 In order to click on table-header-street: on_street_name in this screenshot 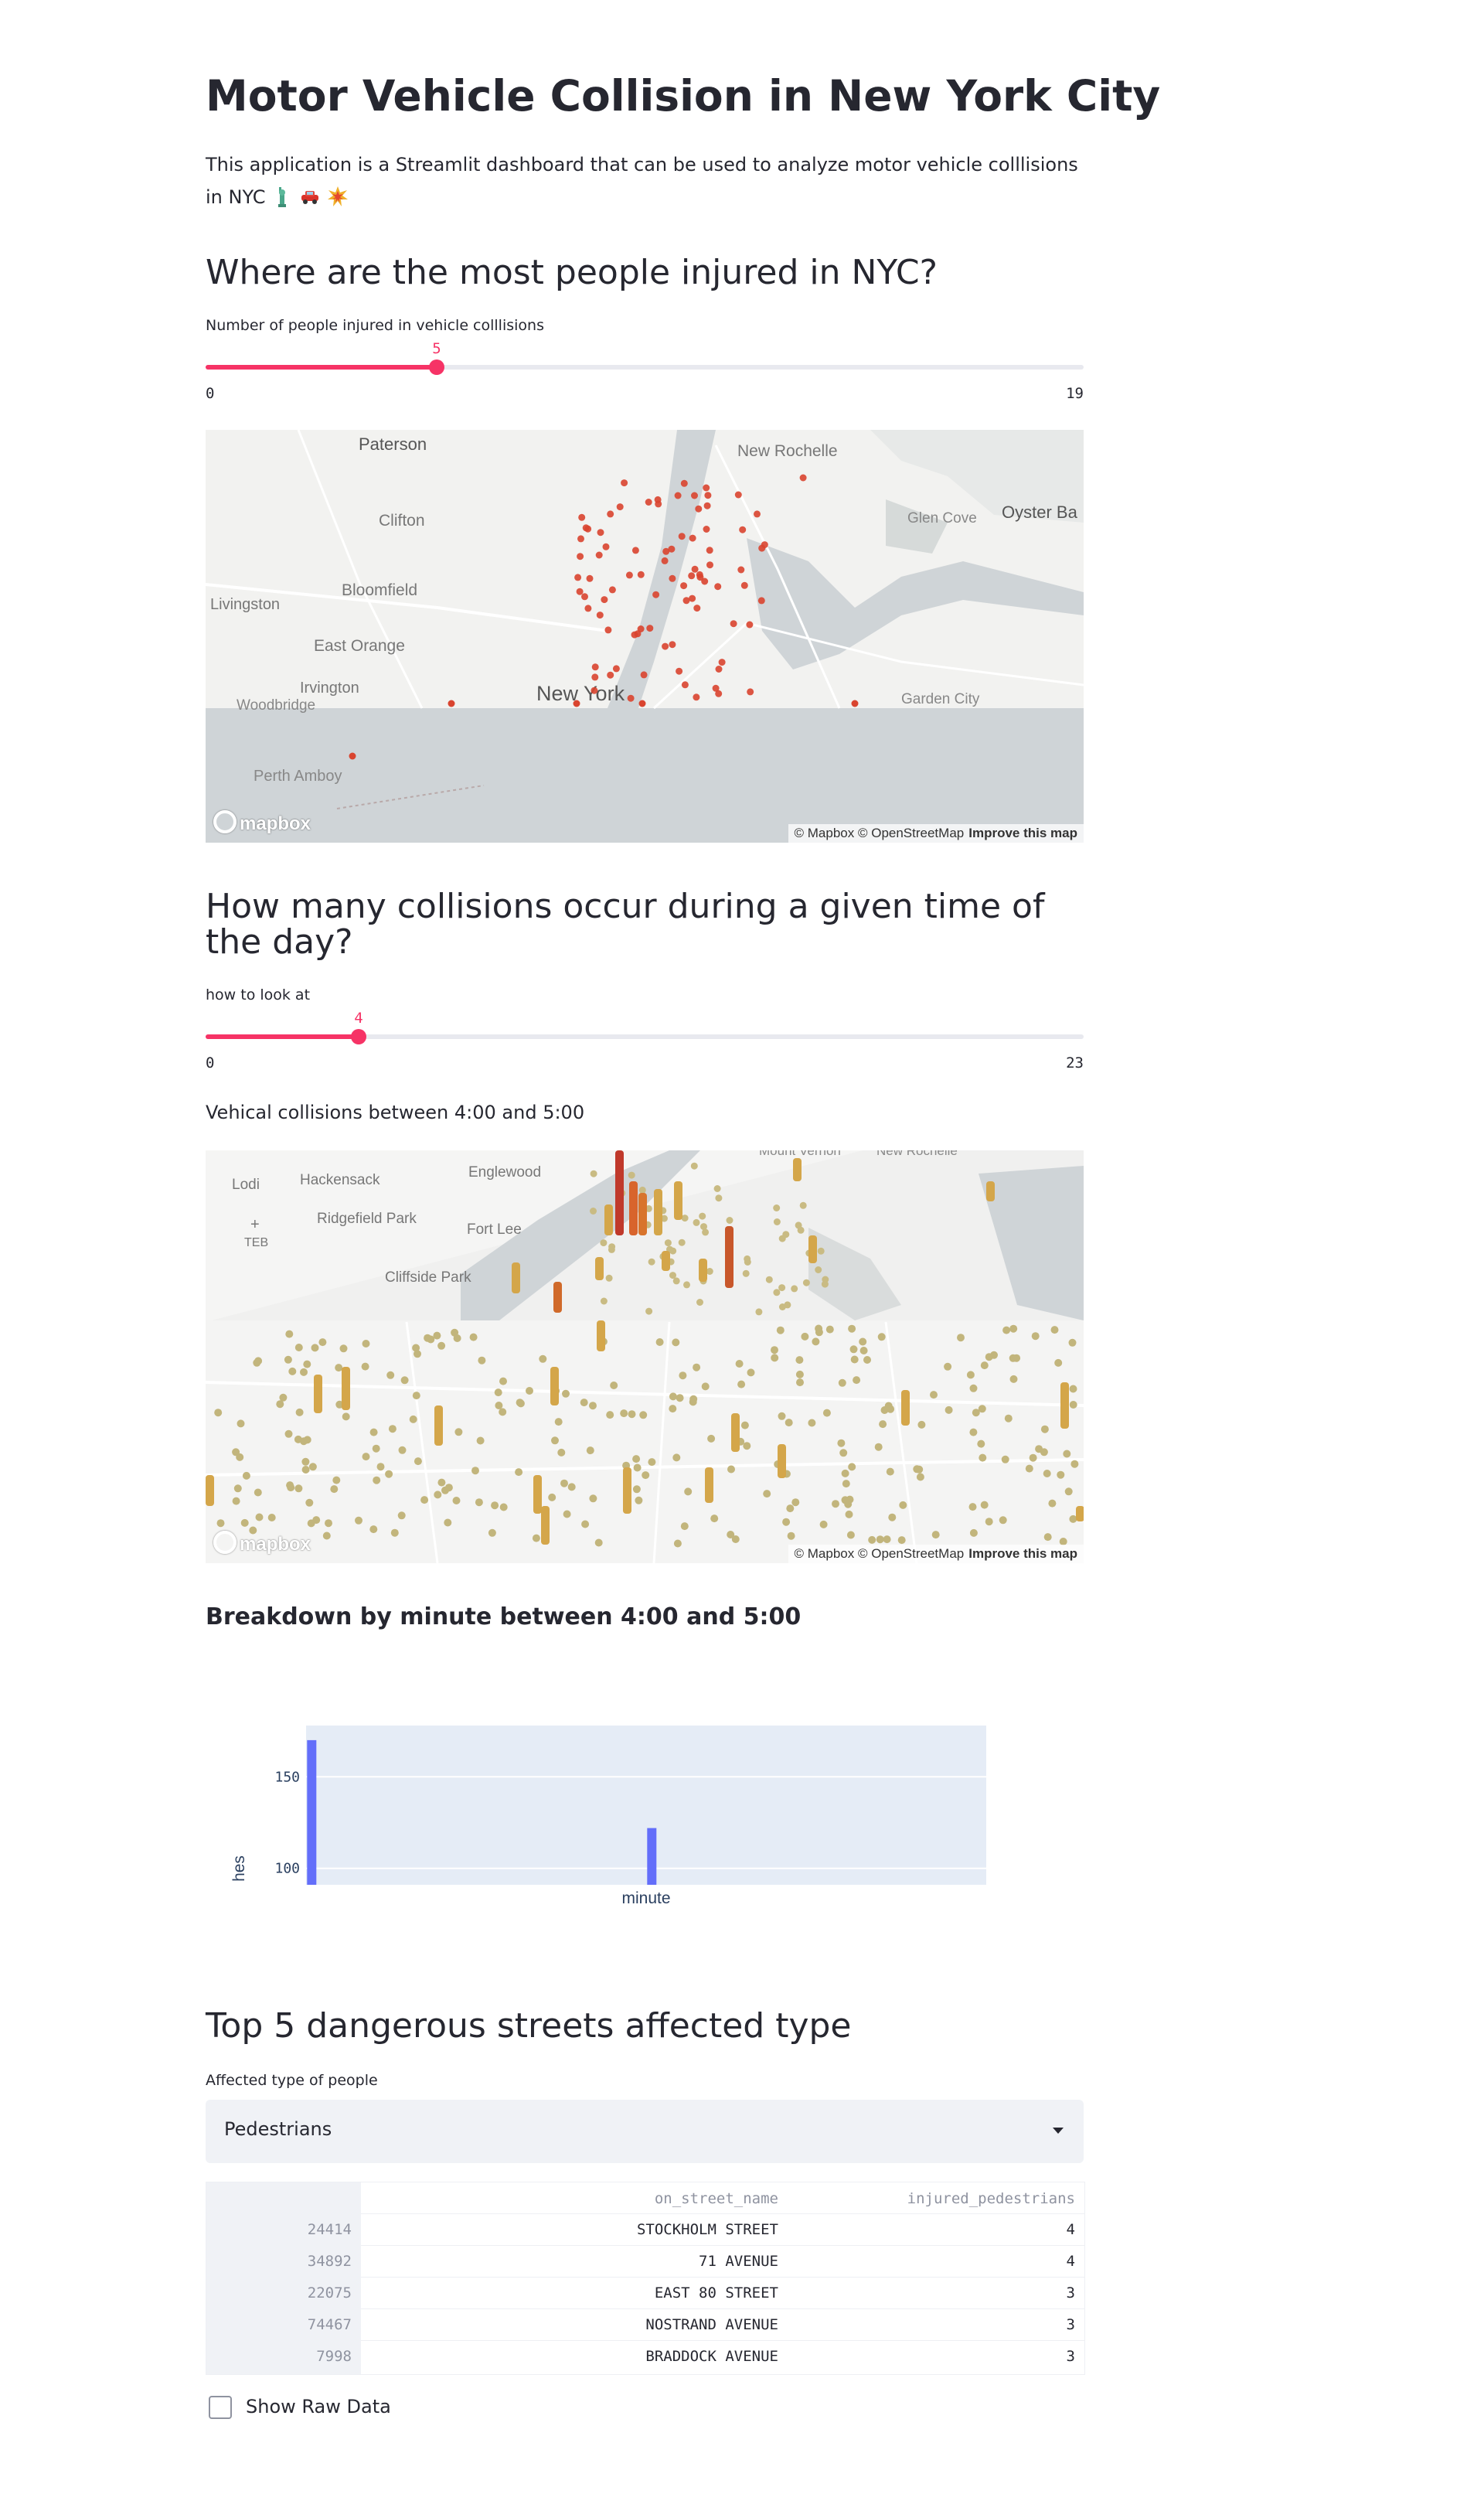, I will do `click(716, 2198)`.